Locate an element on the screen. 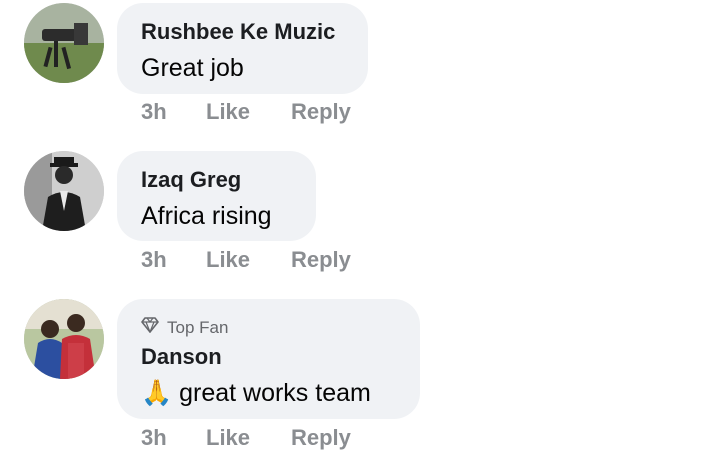  top-fan-badge: Top Fan is located at coordinates (268, 327).